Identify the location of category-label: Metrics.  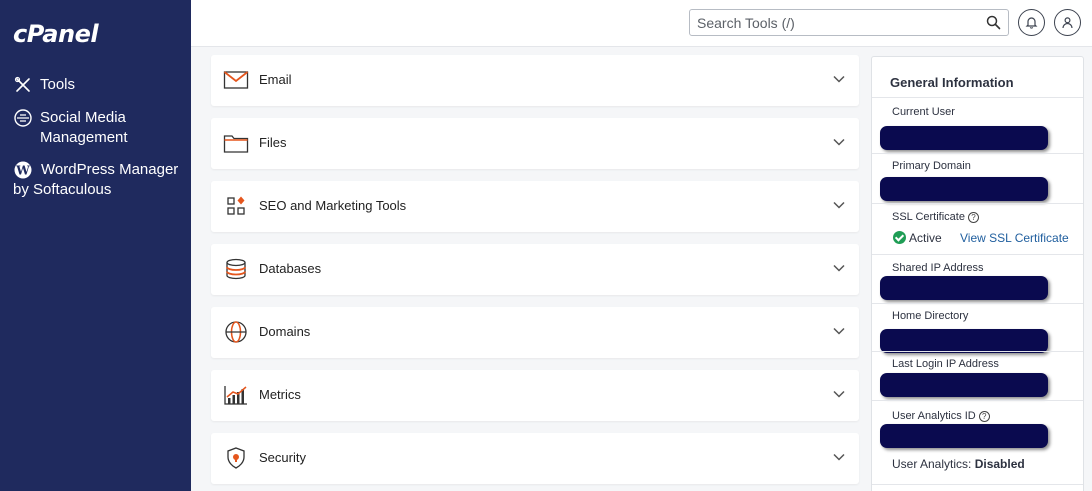
(280, 394).